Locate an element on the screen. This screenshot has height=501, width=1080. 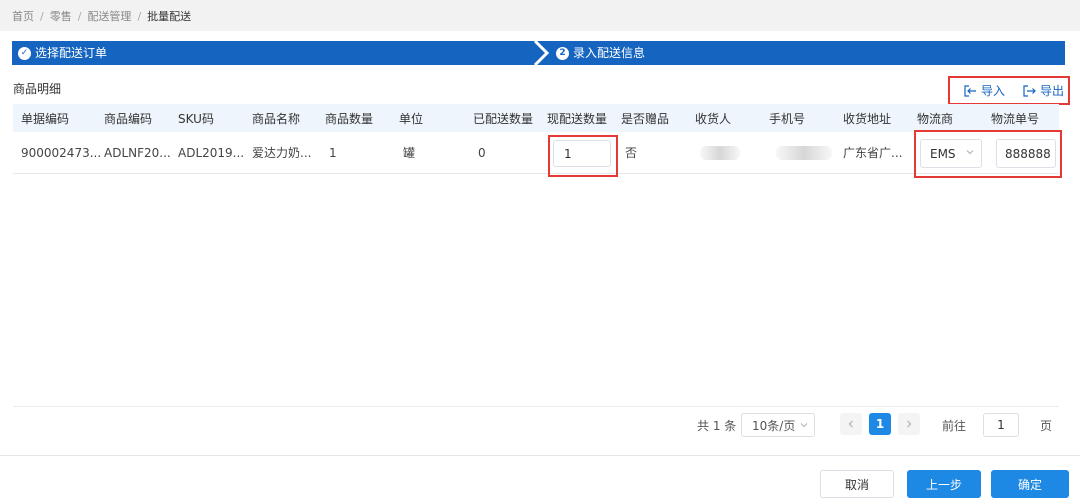
carrier-value: EMS is located at coordinates (943, 153).